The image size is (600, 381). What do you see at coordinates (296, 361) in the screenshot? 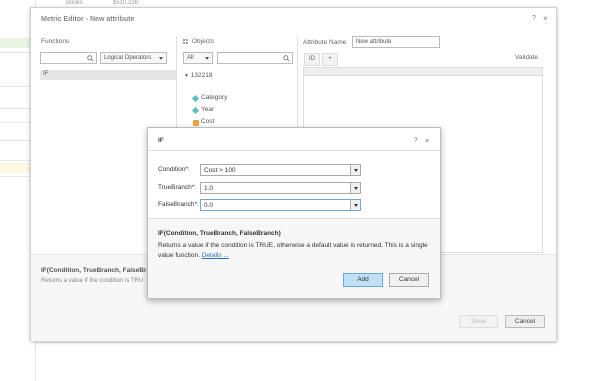
I see `background-bottom-area` at bounding box center [296, 361].